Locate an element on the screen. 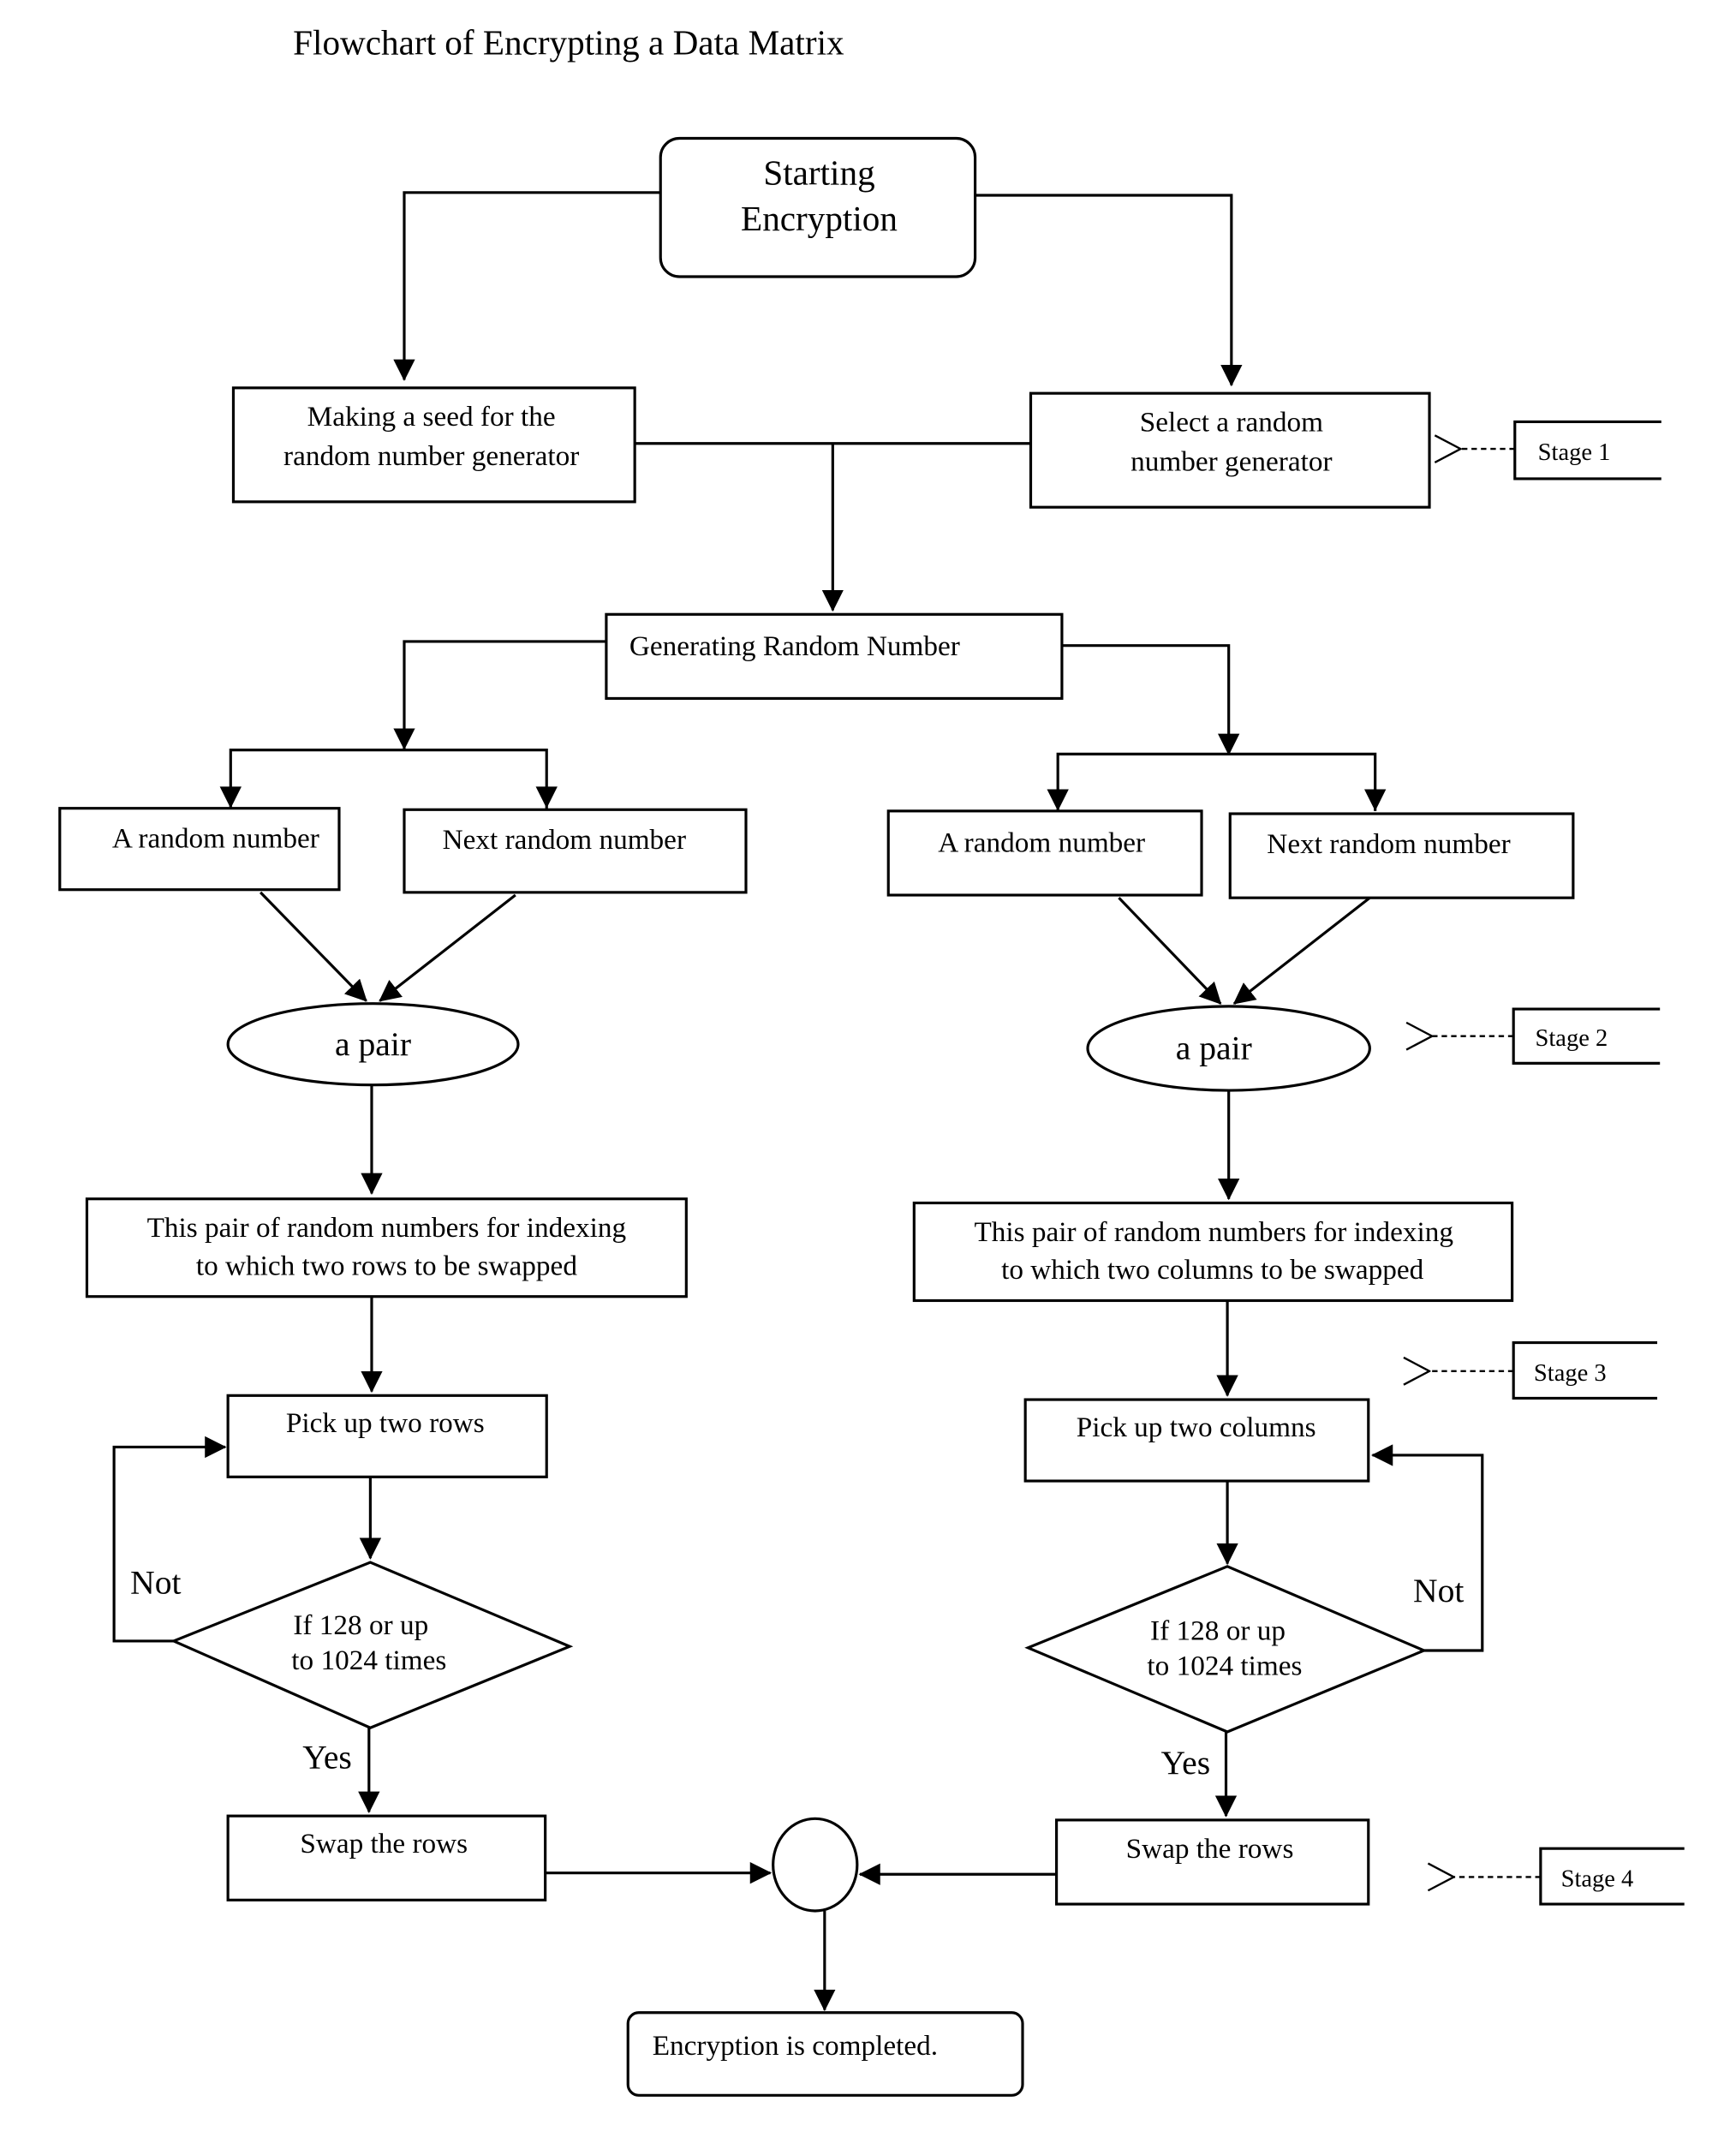 The width and height of the screenshot is (1736, 2155). right-next-random-label: Next random number is located at coordinates (1388, 844).